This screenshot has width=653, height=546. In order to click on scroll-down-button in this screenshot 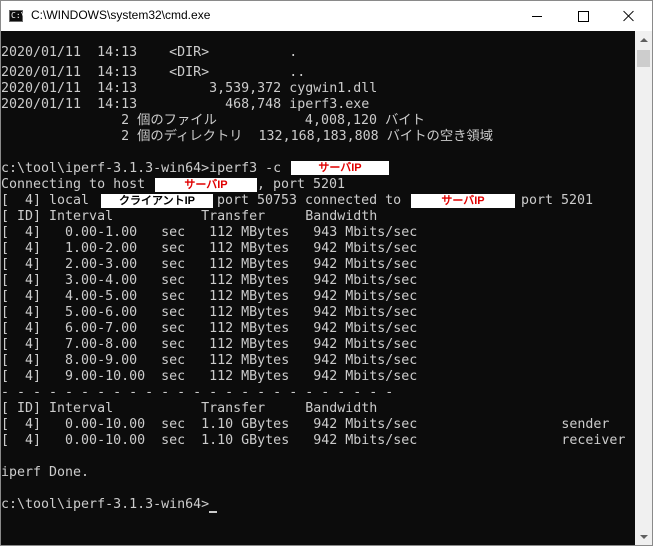, I will do `click(643, 536)`.